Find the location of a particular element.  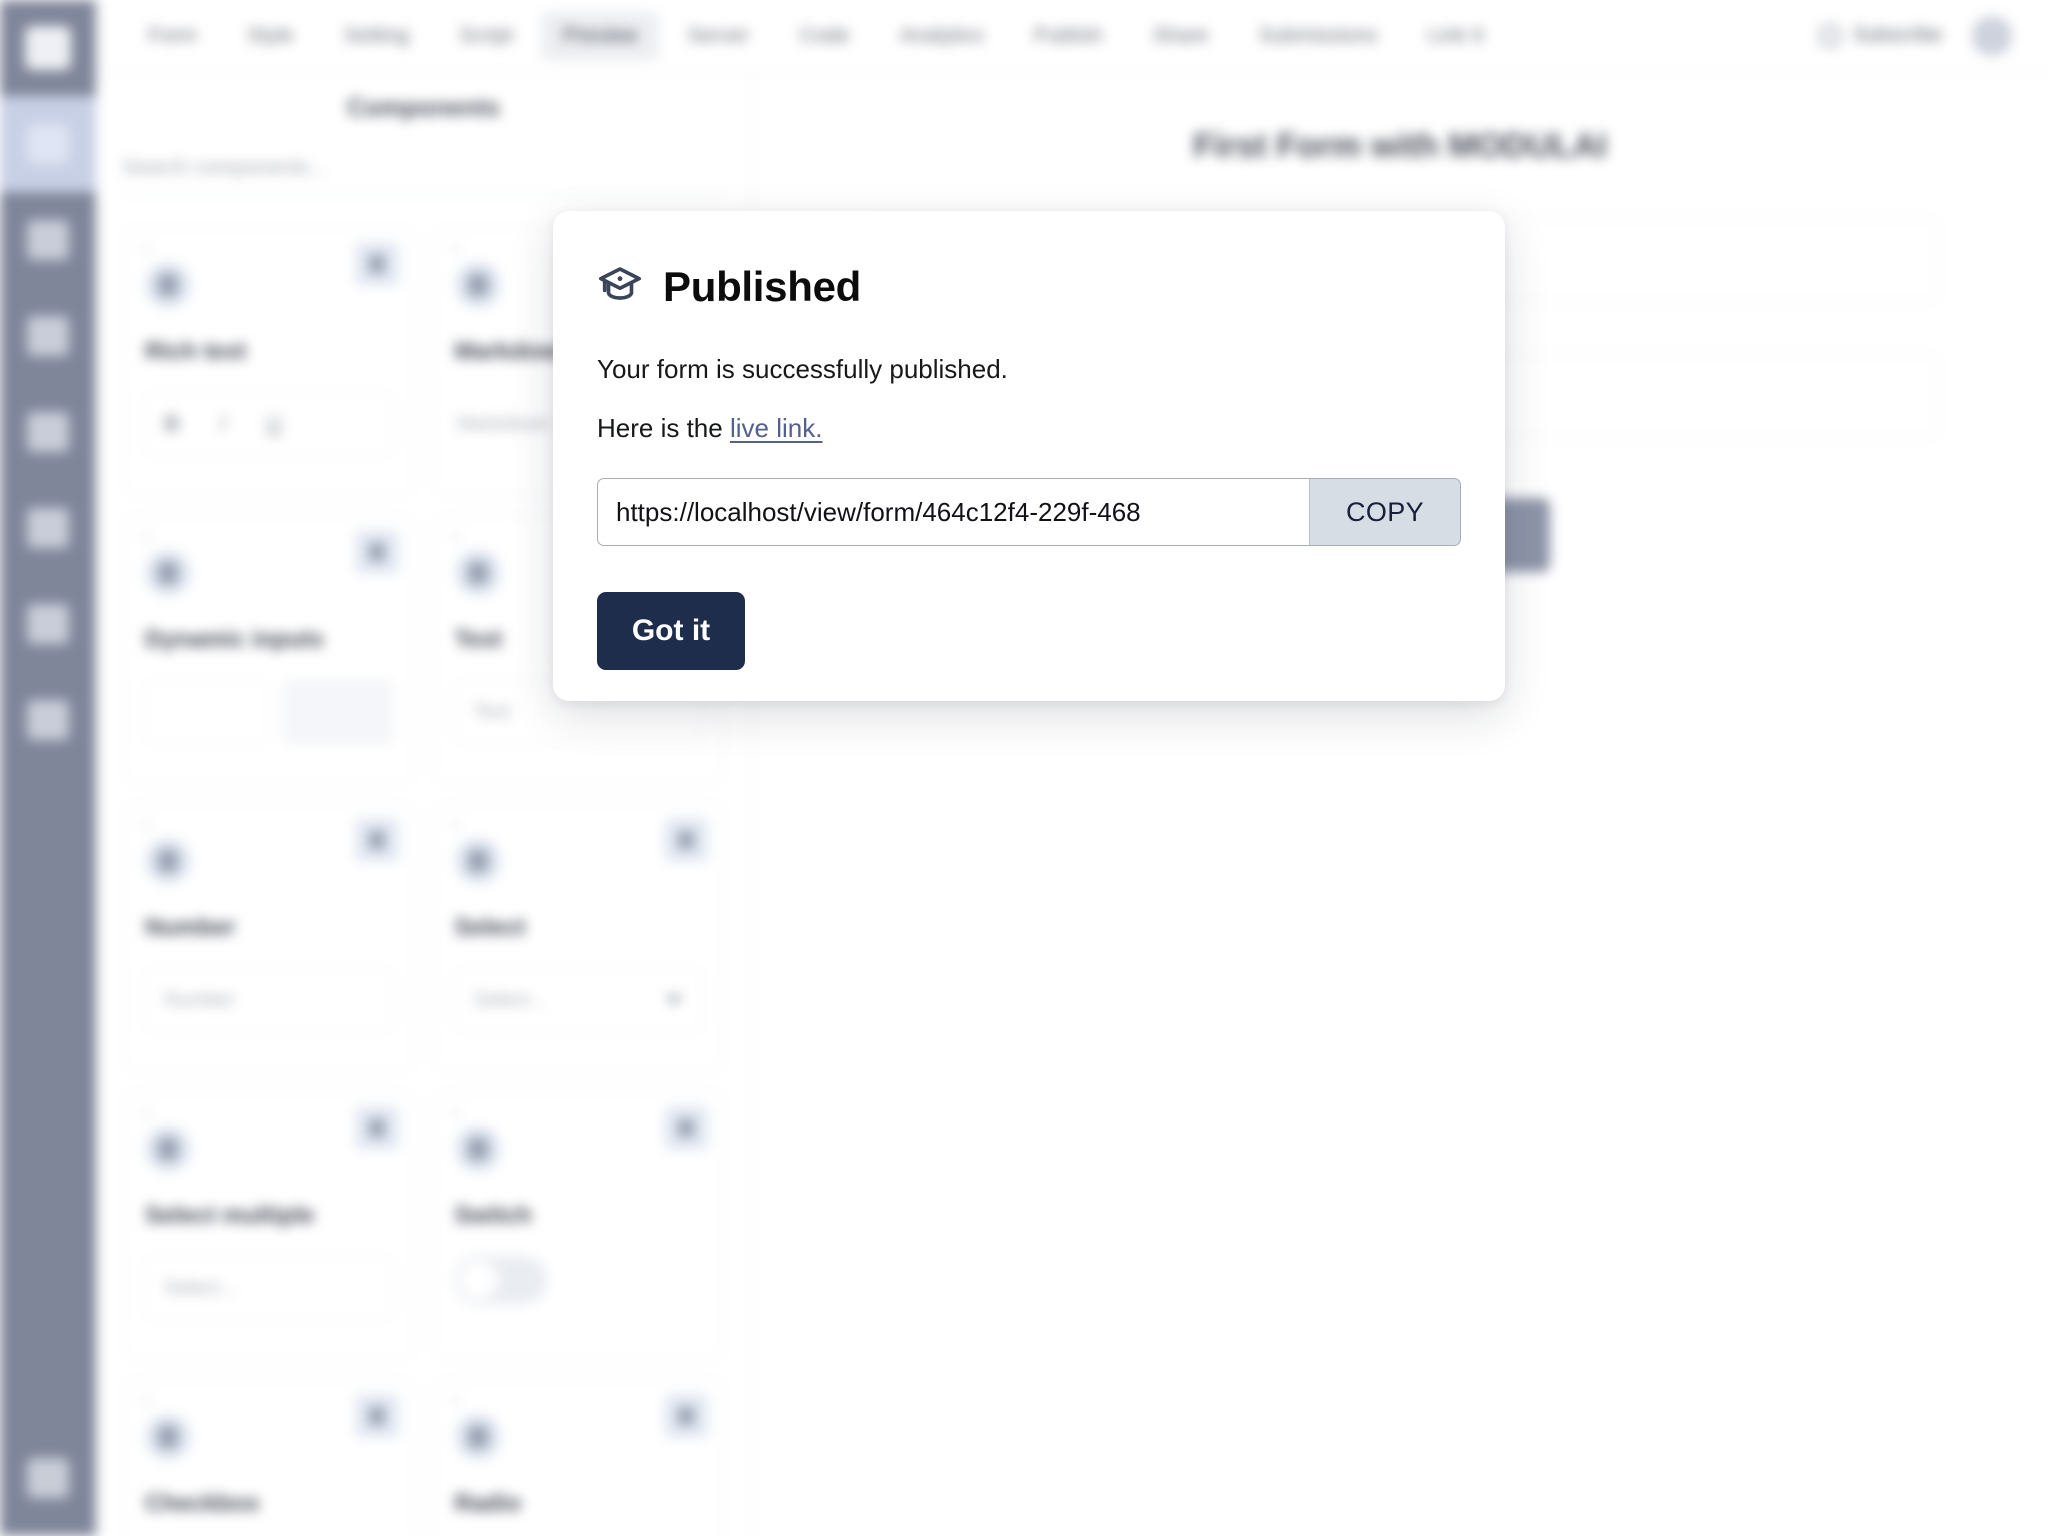

component-label: Dynamic inputs is located at coordinates (234, 639).